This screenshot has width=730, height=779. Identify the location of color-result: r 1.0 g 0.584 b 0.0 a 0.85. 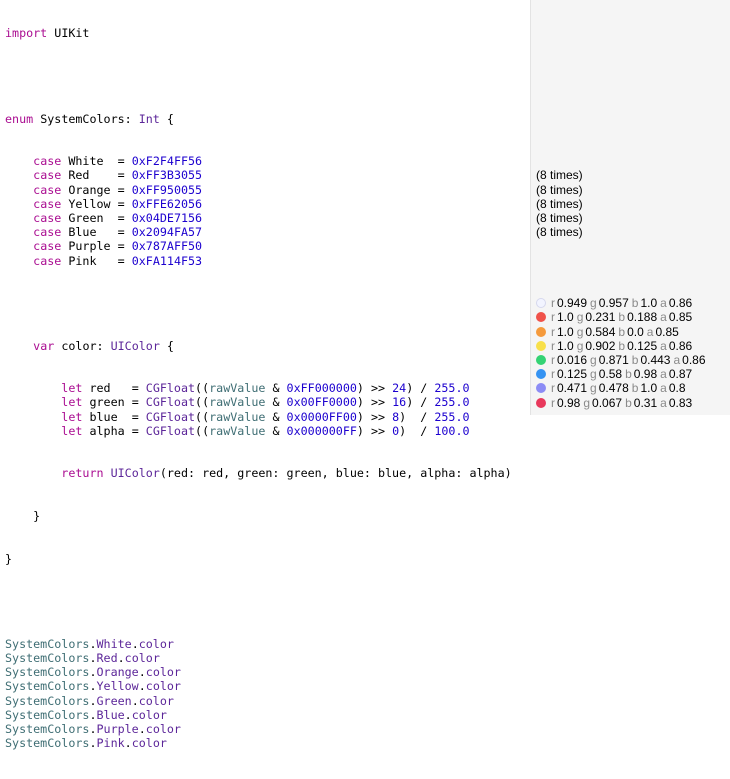
(609, 332).